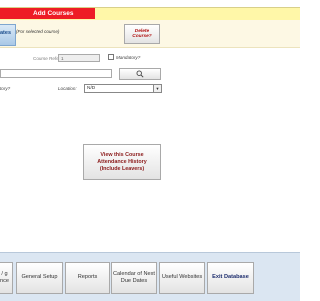  What do you see at coordinates (182, 278) in the screenshot?
I see `useful-websites-button: Useful Websites` at bounding box center [182, 278].